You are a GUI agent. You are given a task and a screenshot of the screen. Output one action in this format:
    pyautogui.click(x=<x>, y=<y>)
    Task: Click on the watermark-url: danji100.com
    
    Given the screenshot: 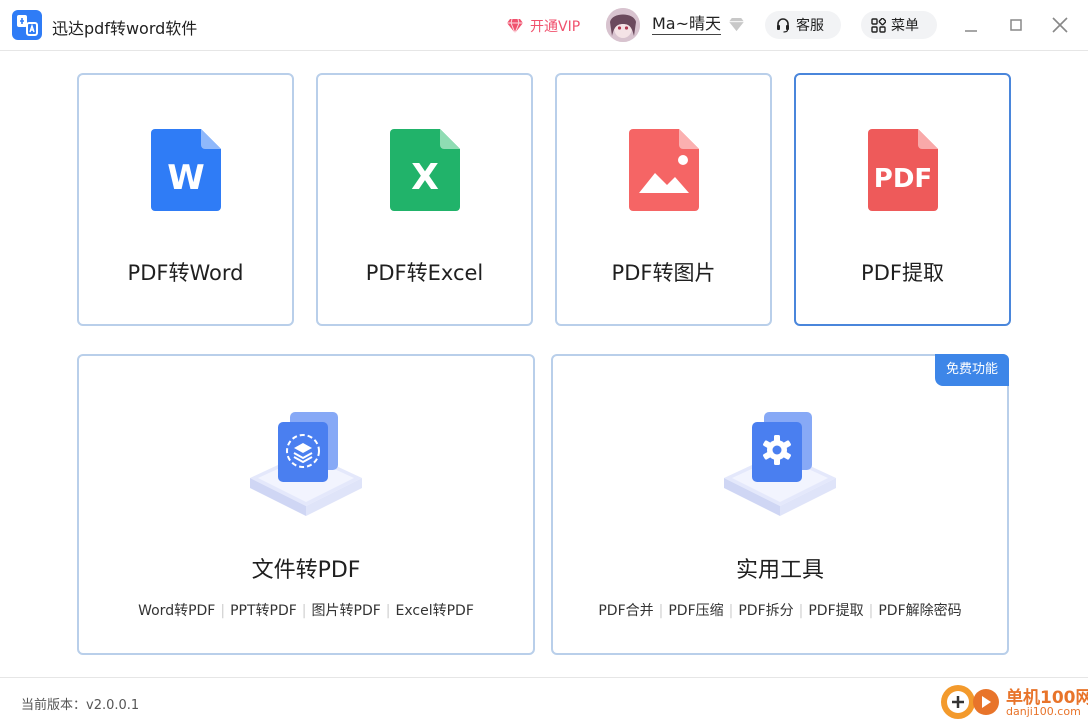 What is the action you would take?
    pyautogui.click(x=1043, y=711)
    